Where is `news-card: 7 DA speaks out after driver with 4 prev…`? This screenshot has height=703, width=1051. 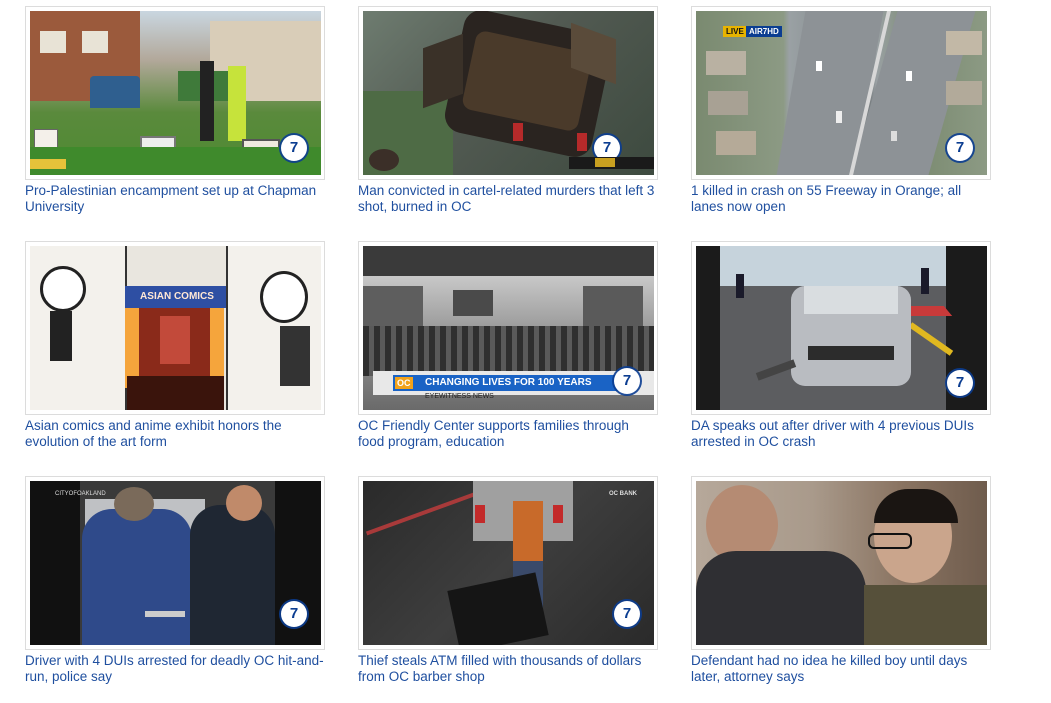 news-card: 7 DA speaks out after driver with 4 prev… is located at coordinates (842, 345).